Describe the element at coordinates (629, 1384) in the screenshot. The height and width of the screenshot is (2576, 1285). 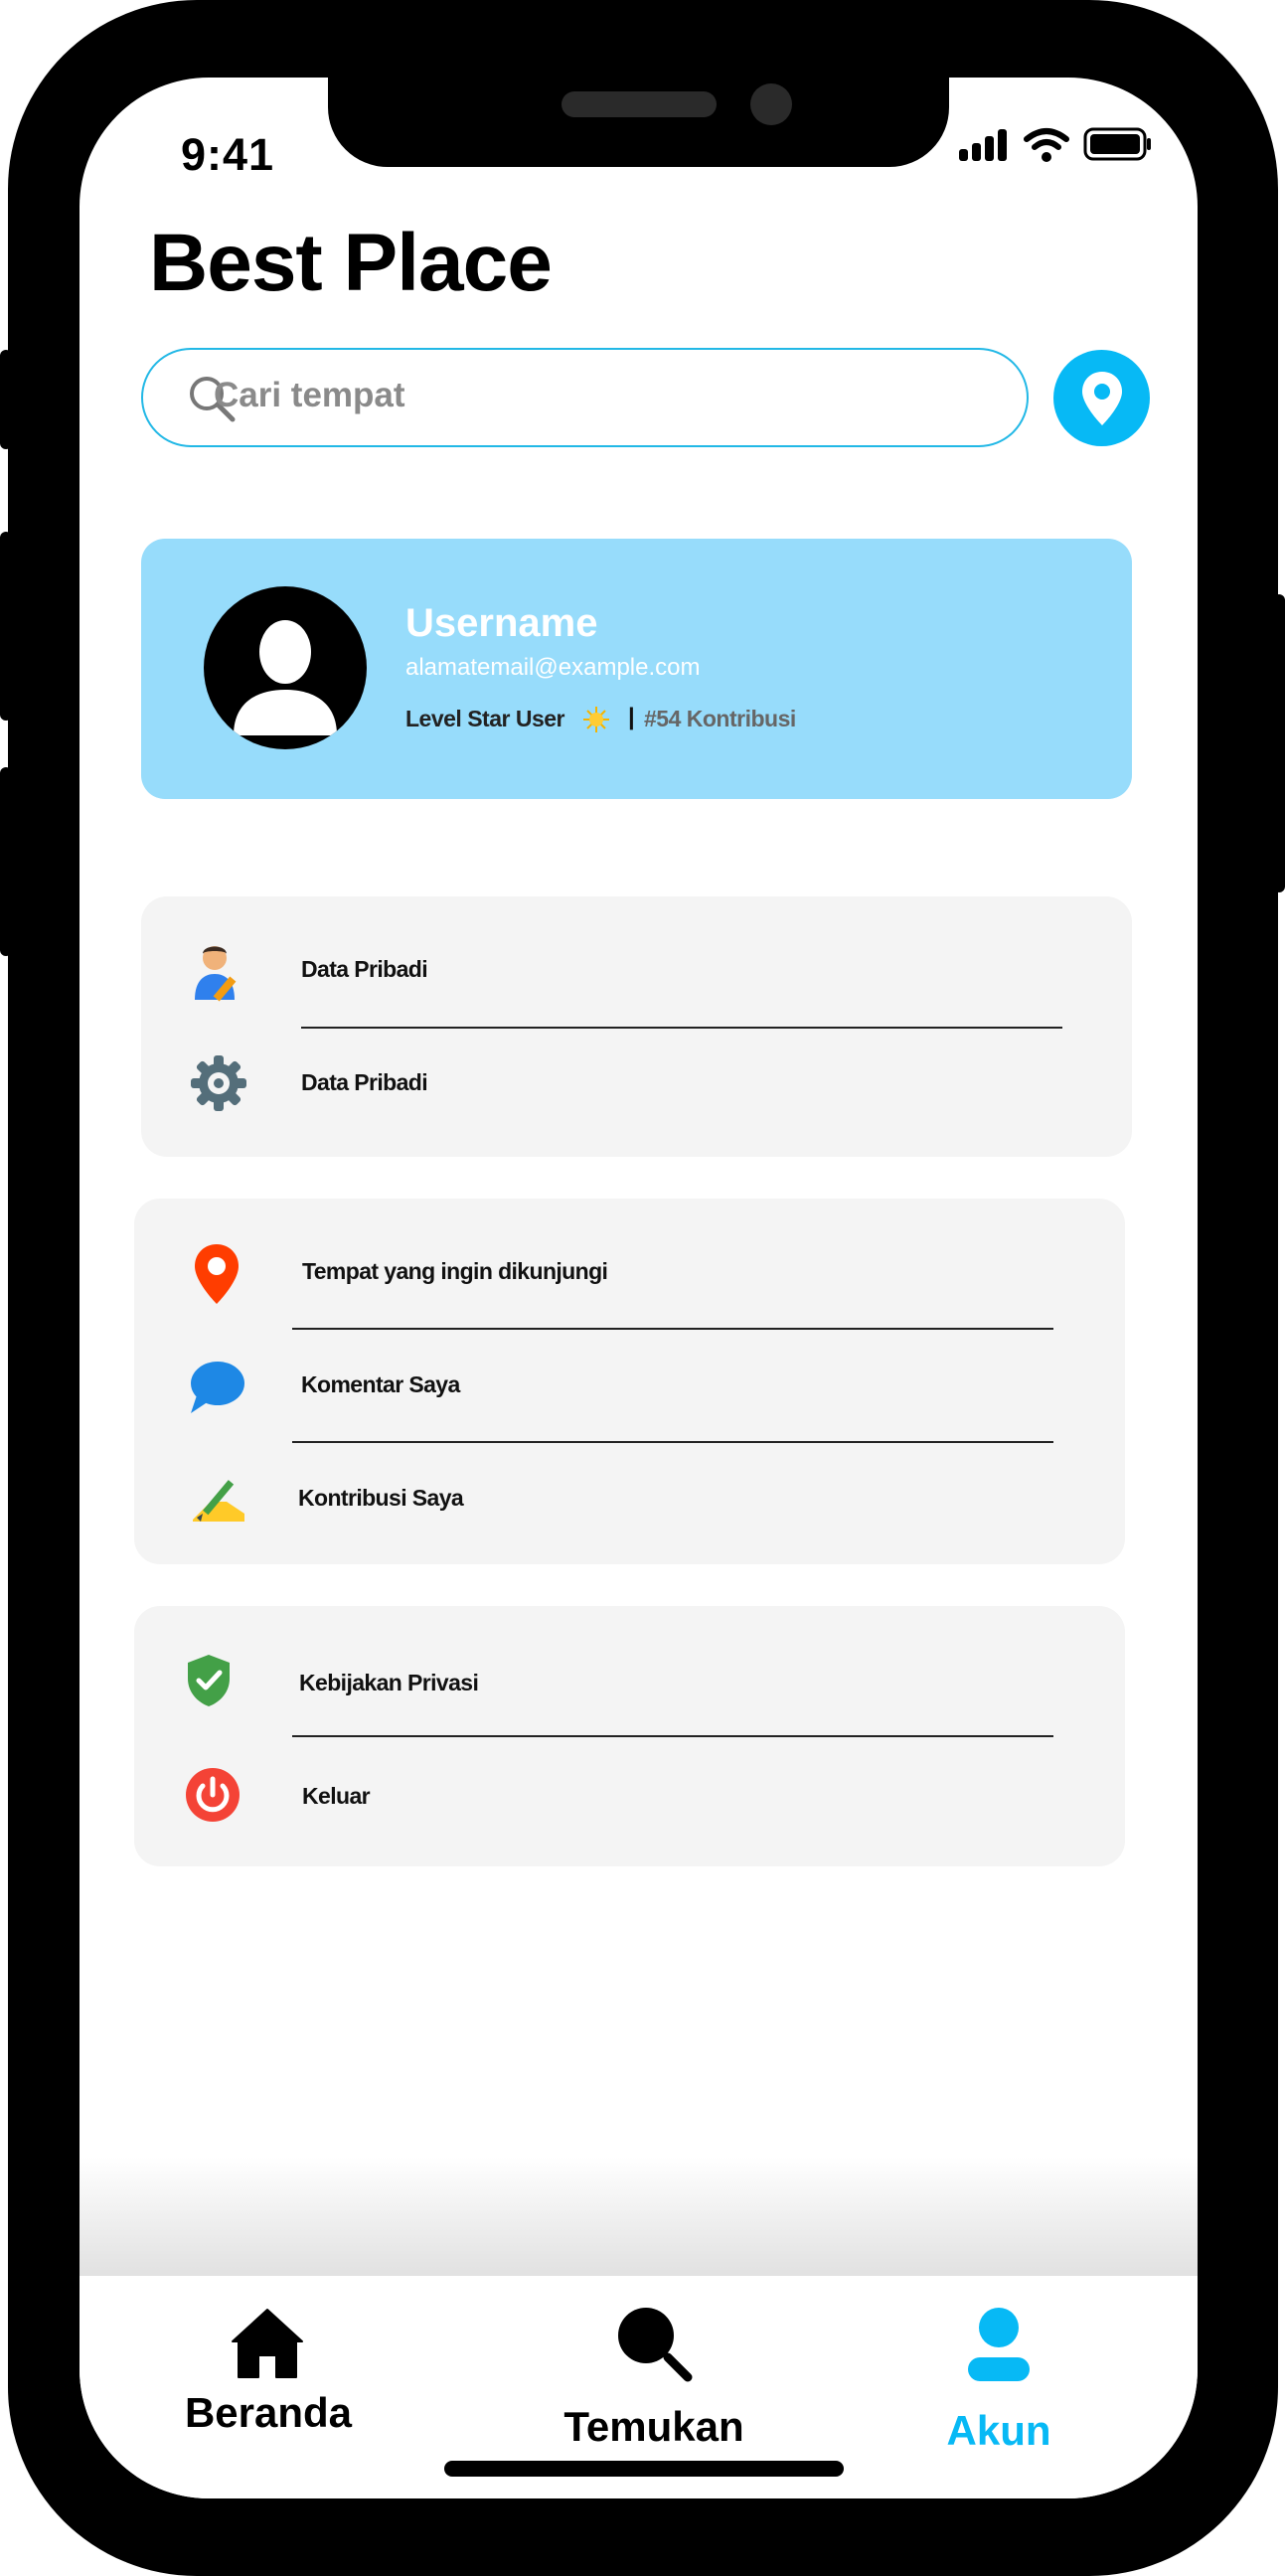
I see `menu-item-my-comments` at that location.